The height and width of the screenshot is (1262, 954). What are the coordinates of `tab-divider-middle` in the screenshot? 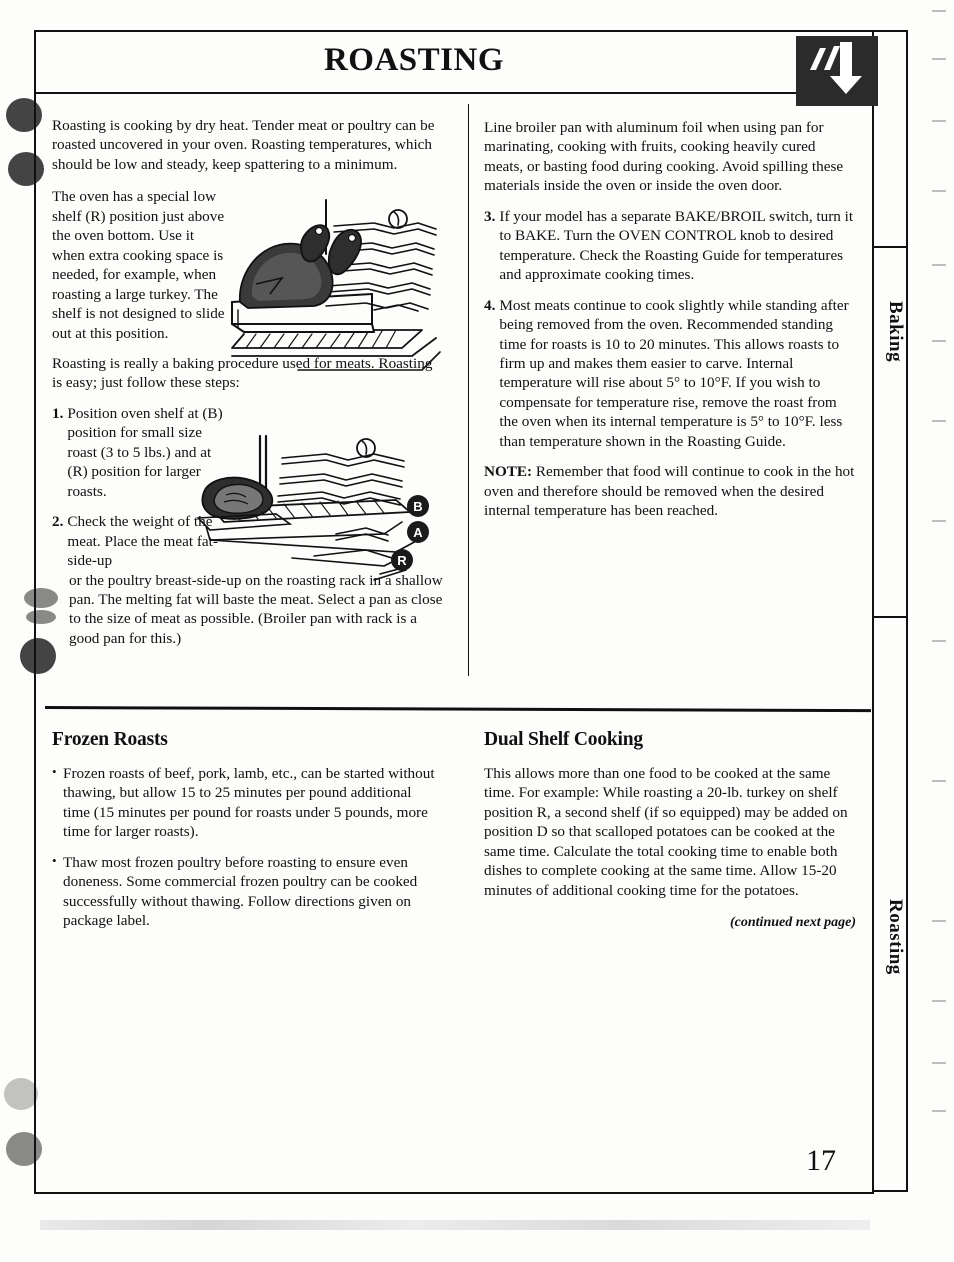 It's located at (890, 617).